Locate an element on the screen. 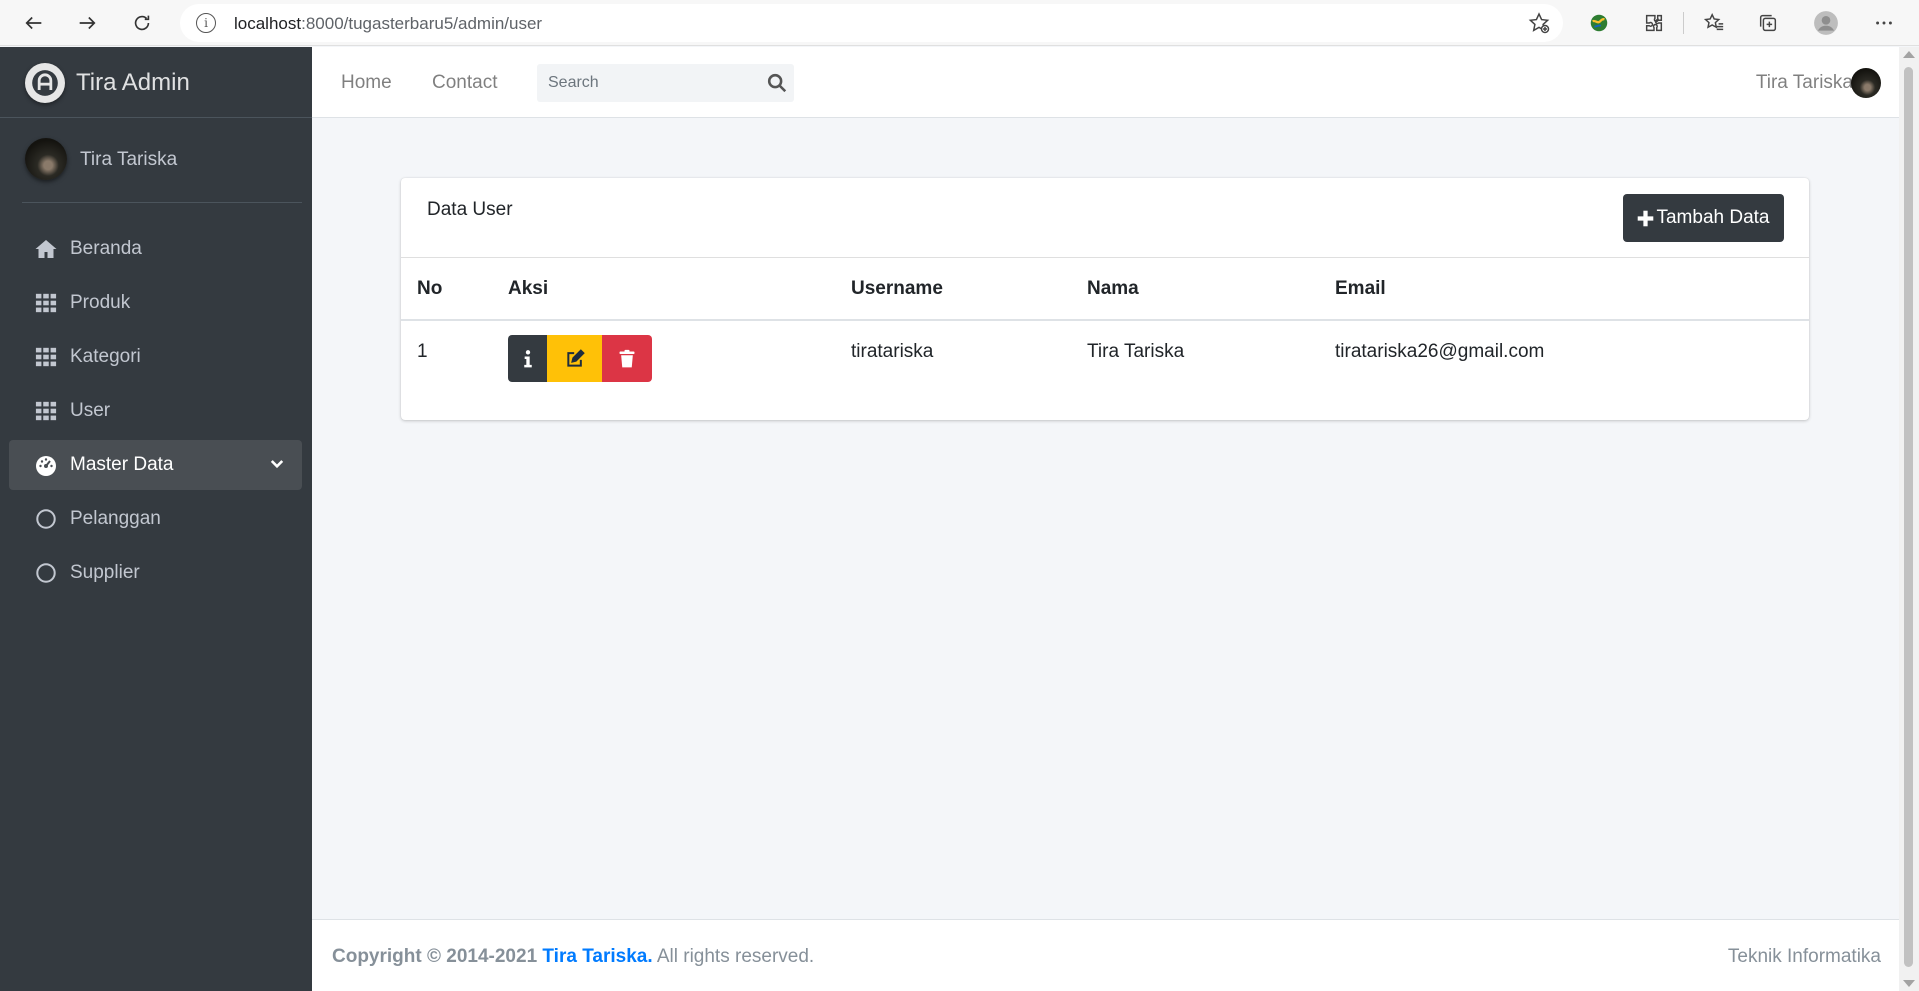 This screenshot has height=991, width=1919. sidebar-user-panel: Tira Tariska is located at coordinates (162, 160).